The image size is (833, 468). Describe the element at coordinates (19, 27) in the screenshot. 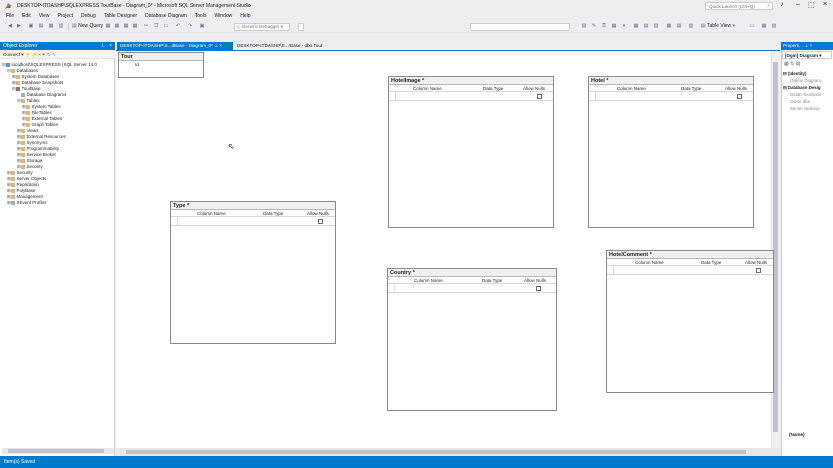

I see `forward-icon: ▶` at that location.